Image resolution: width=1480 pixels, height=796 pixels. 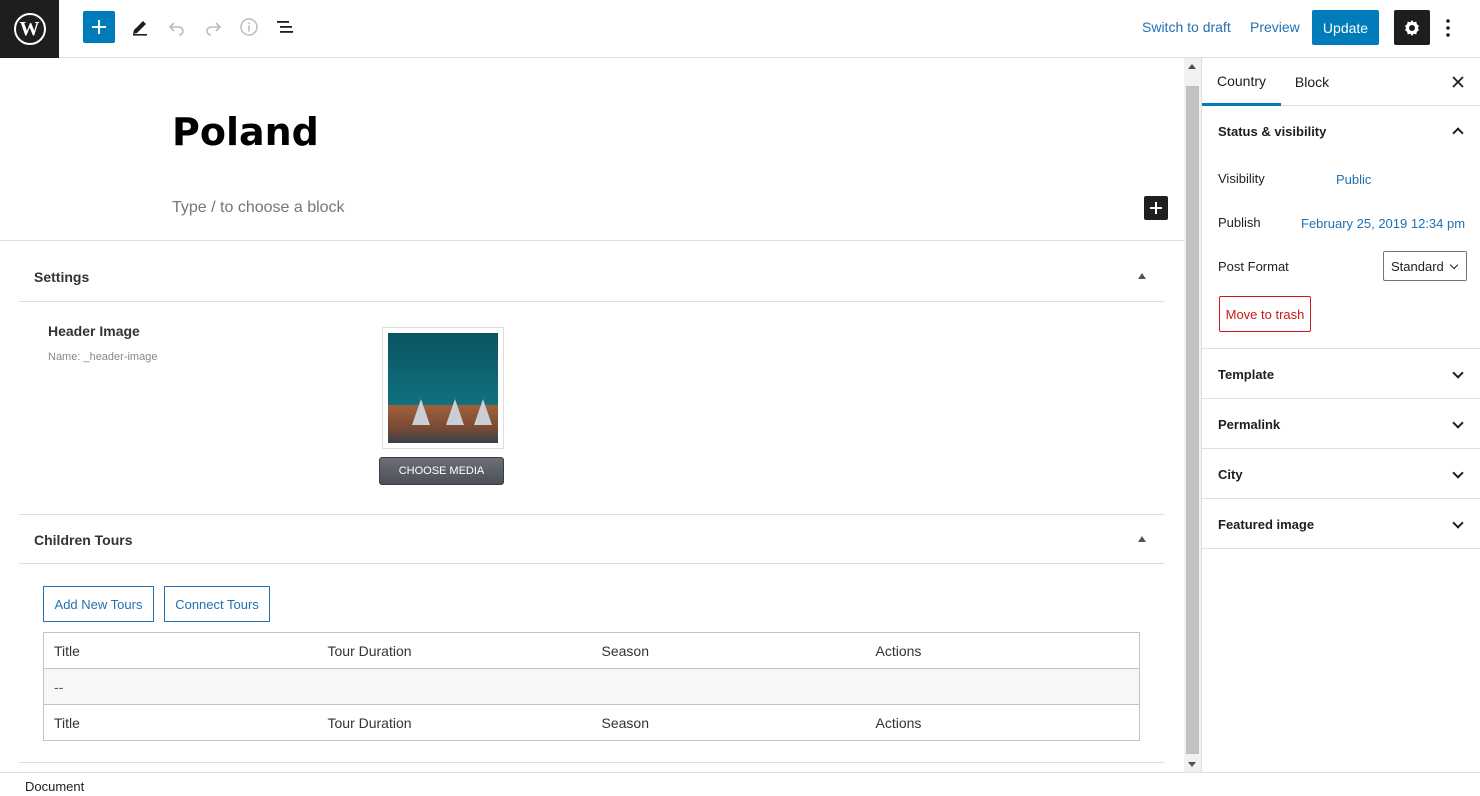 What do you see at coordinates (1192, 764) in the screenshot?
I see `scroll-down-arrow-icon` at bounding box center [1192, 764].